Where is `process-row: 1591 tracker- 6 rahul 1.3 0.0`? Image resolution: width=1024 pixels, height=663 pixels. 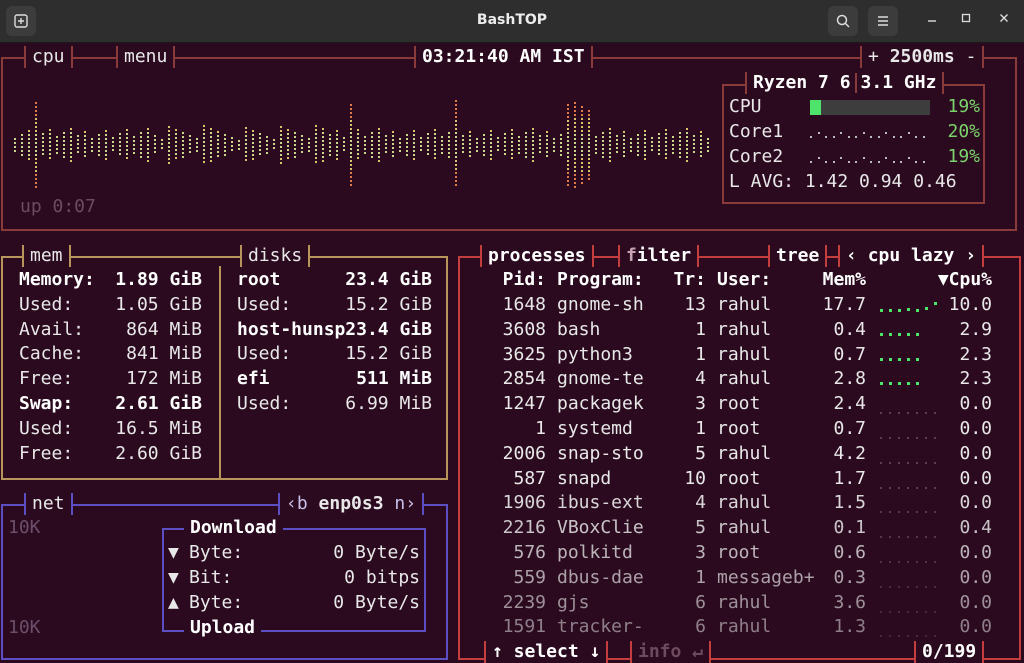 process-row: 1591 tracker- 6 rahul 1.3 0.0 is located at coordinates (739, 627).